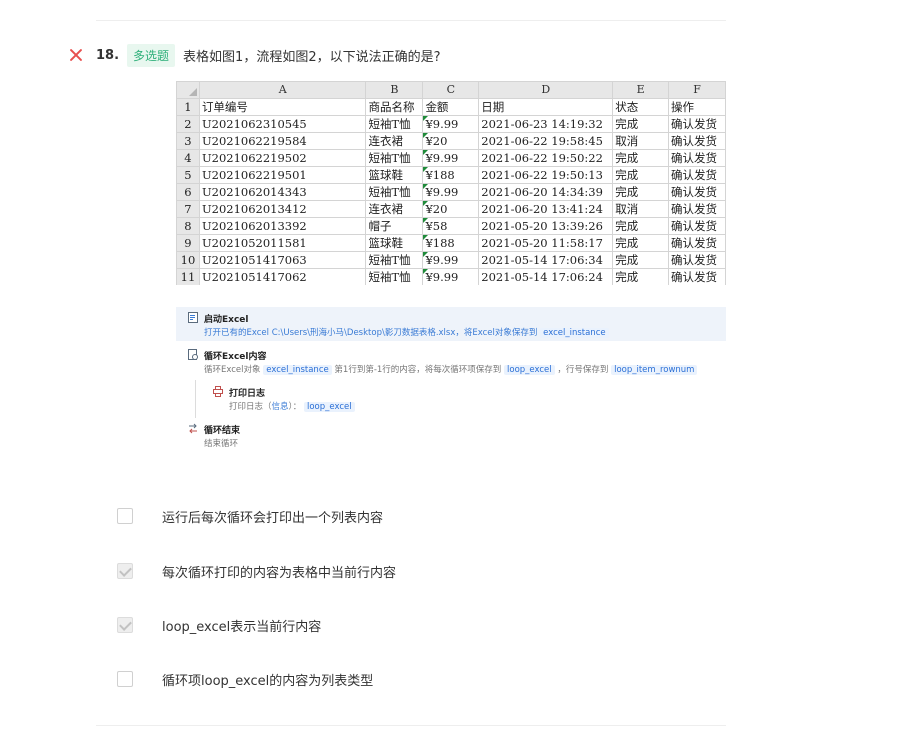 Image resolution: width=908 pixels, height=730 pixels. What do you see at coordinates (188, 209) in the screenshot?
I see `row-number: 7` at bounding box center [188, 209].